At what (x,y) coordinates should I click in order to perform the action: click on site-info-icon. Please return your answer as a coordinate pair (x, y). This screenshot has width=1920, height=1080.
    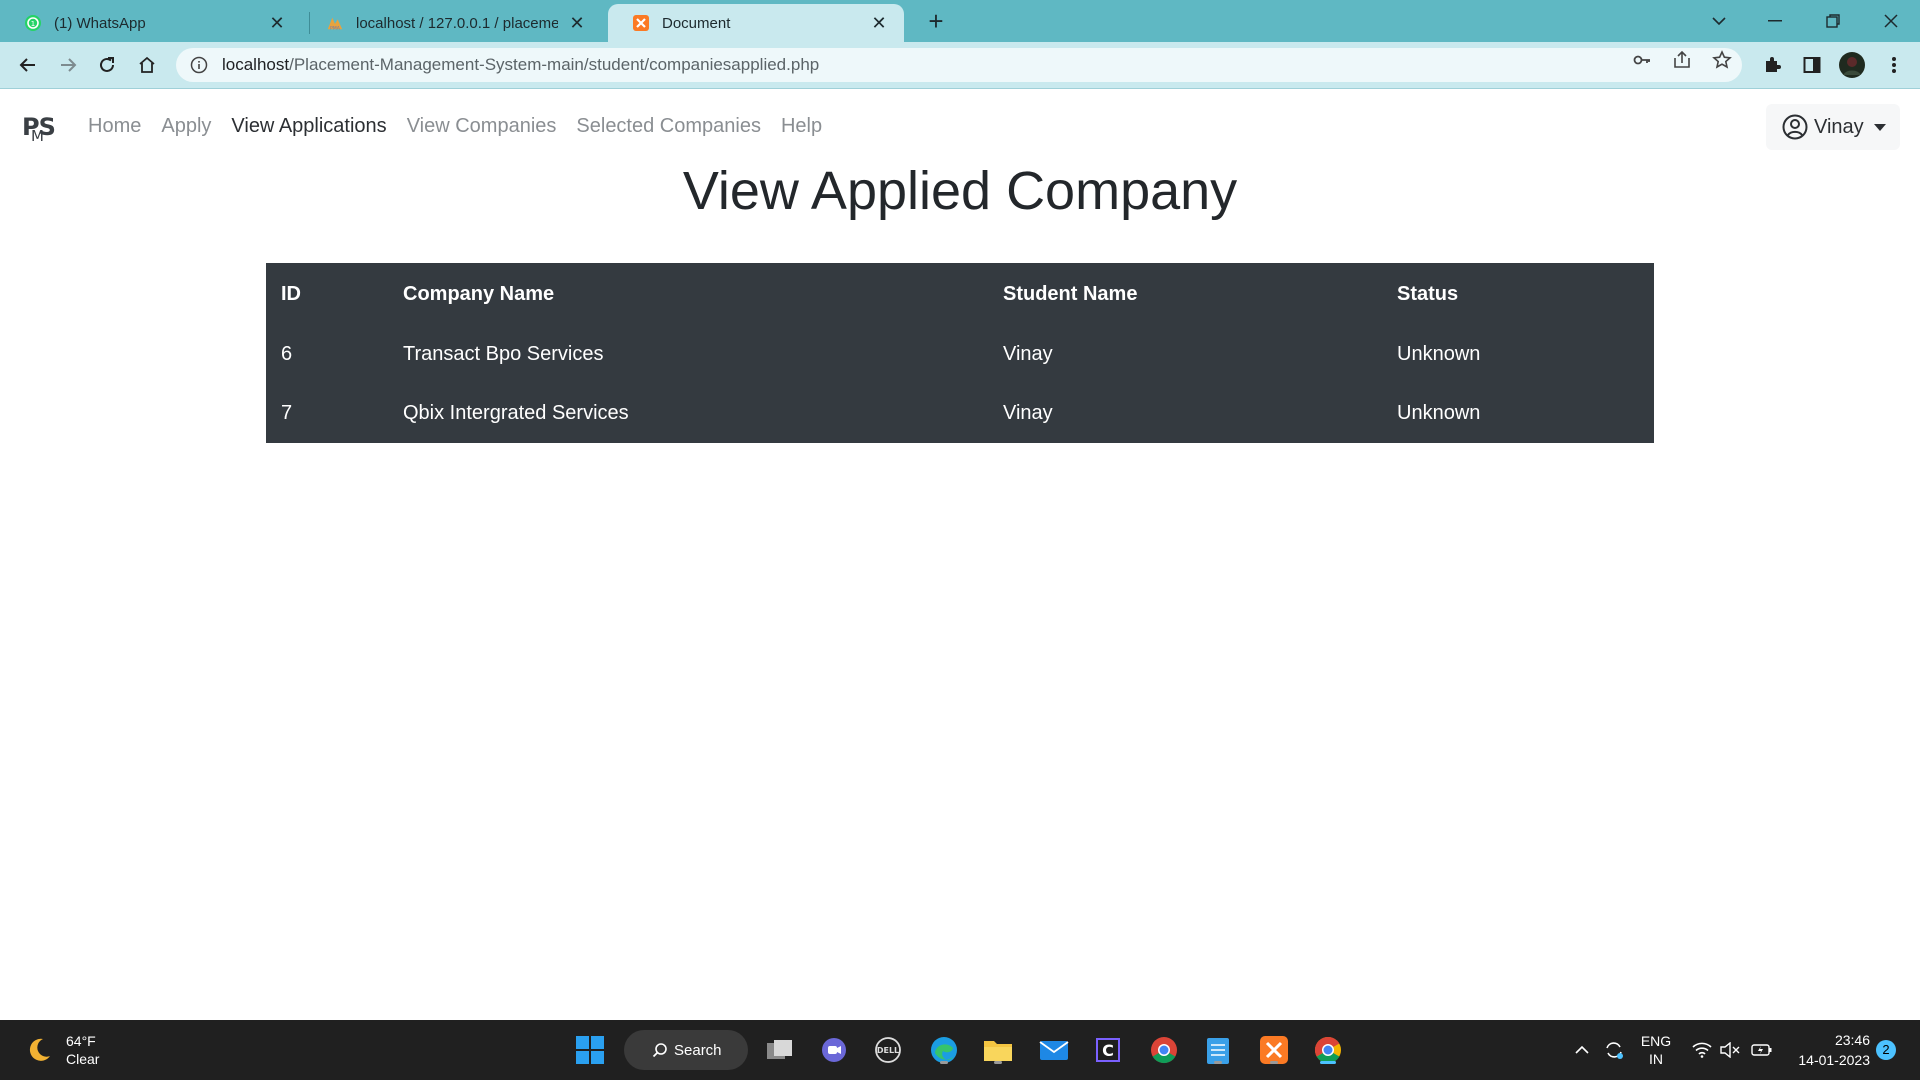
    Looking at the image, I should click on (199, 65).